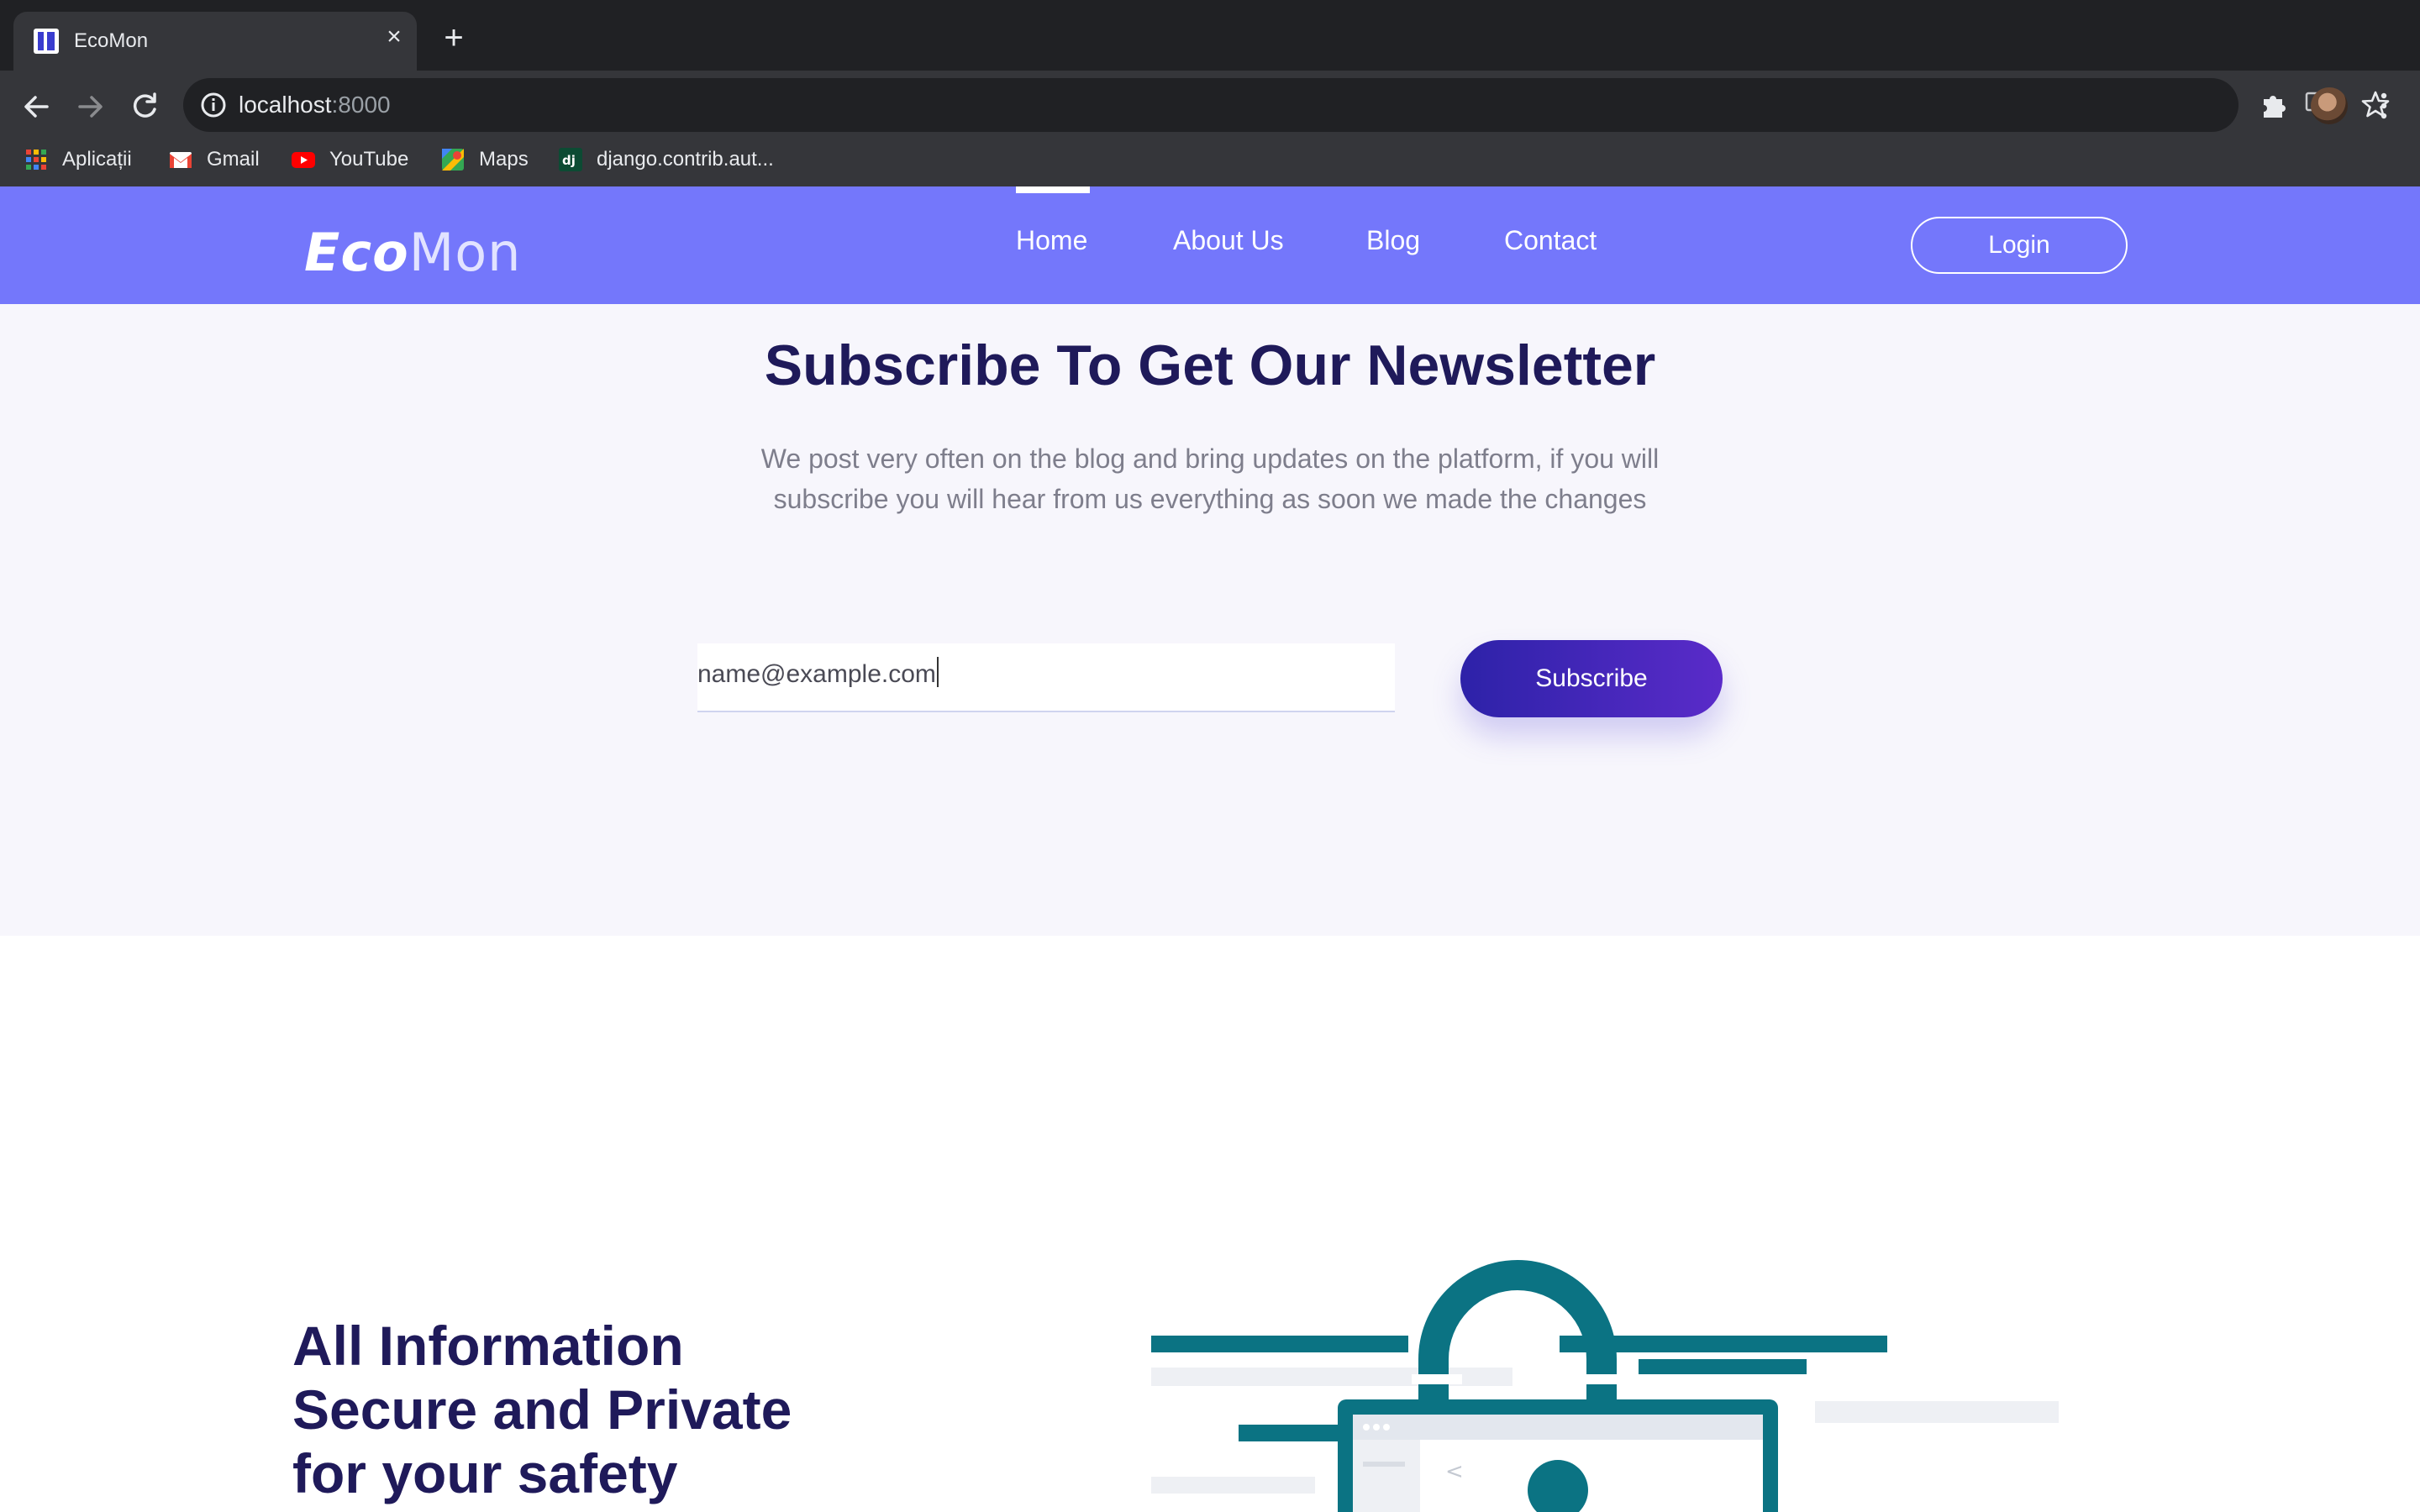  What do you see at coordinates (394, 37) in the screenshot?
I see `close-tab-icon: ×` at bounding box center [394, 37].